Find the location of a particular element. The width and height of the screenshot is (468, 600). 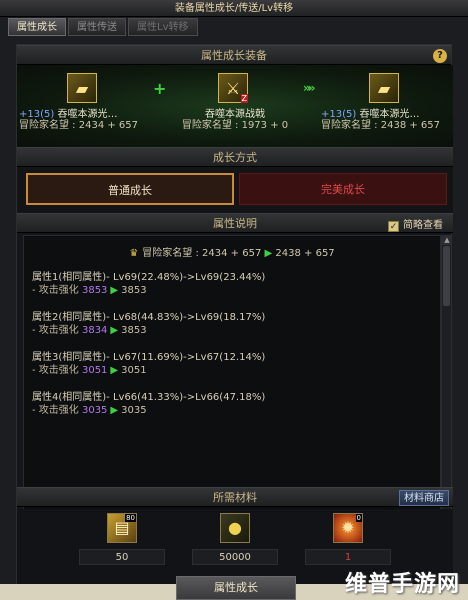

material-item-1: ▤ 80 50 is located at coordinates (122, 539).